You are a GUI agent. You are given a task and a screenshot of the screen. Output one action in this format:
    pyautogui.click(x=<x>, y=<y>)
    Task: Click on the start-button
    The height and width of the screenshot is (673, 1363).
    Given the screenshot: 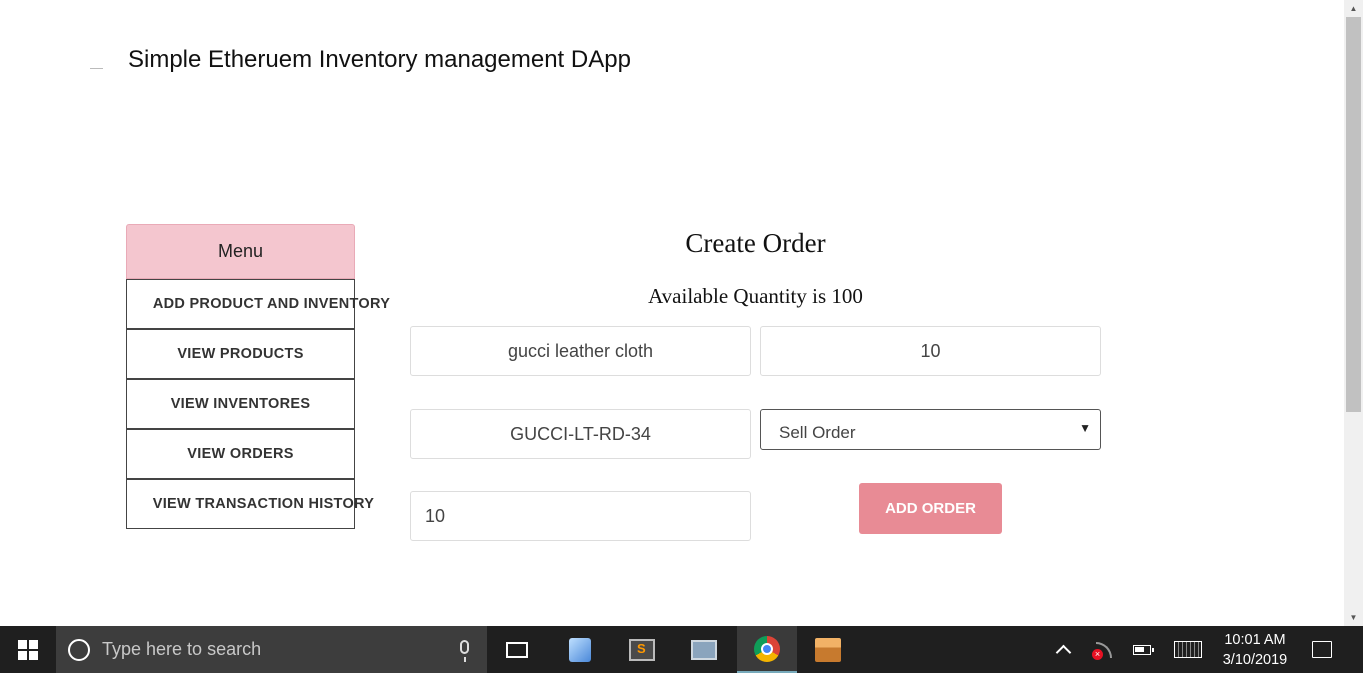 What is the action you would take?
    pyautogui.click(x=28, y=649)
    